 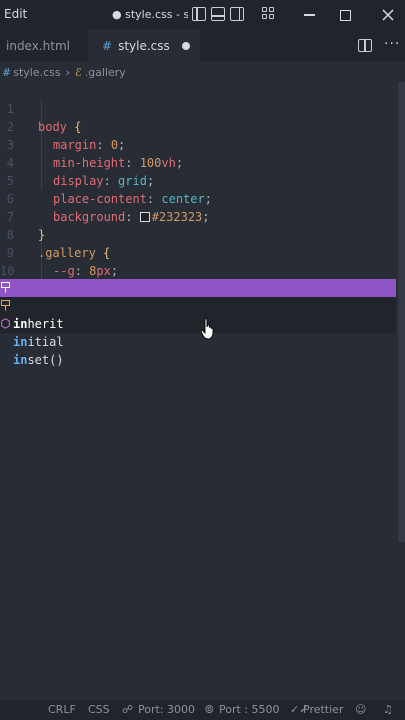 I want to click on layout-controls, so click(x=218, y=14).